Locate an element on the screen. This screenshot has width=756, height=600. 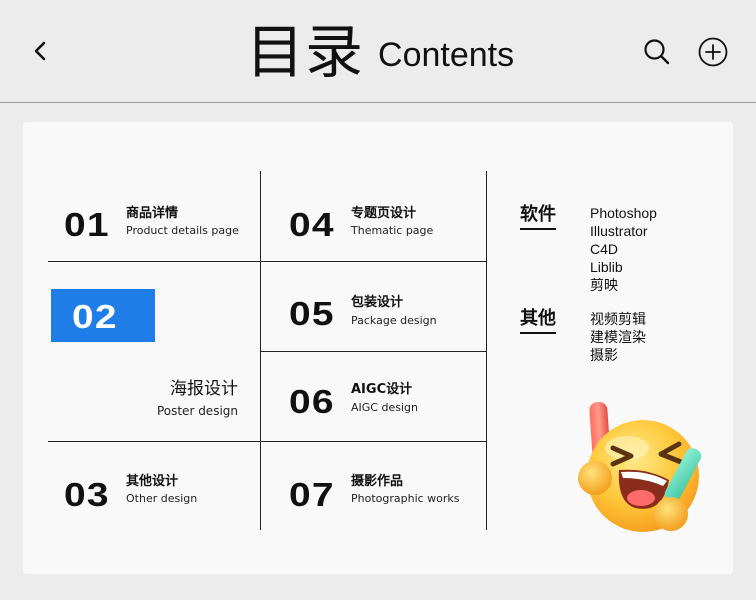
active-badge: 02 is located at coordinates (103, 315).